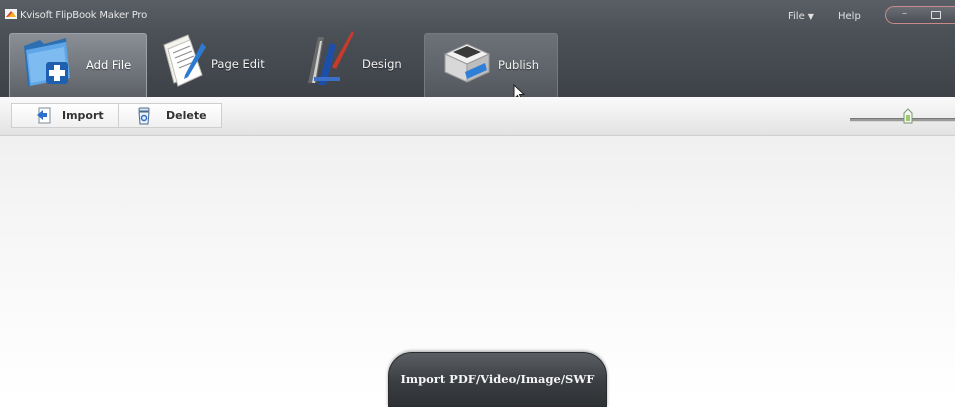  I want to click on tab-add-file-label: Add File, so click(109, 65).